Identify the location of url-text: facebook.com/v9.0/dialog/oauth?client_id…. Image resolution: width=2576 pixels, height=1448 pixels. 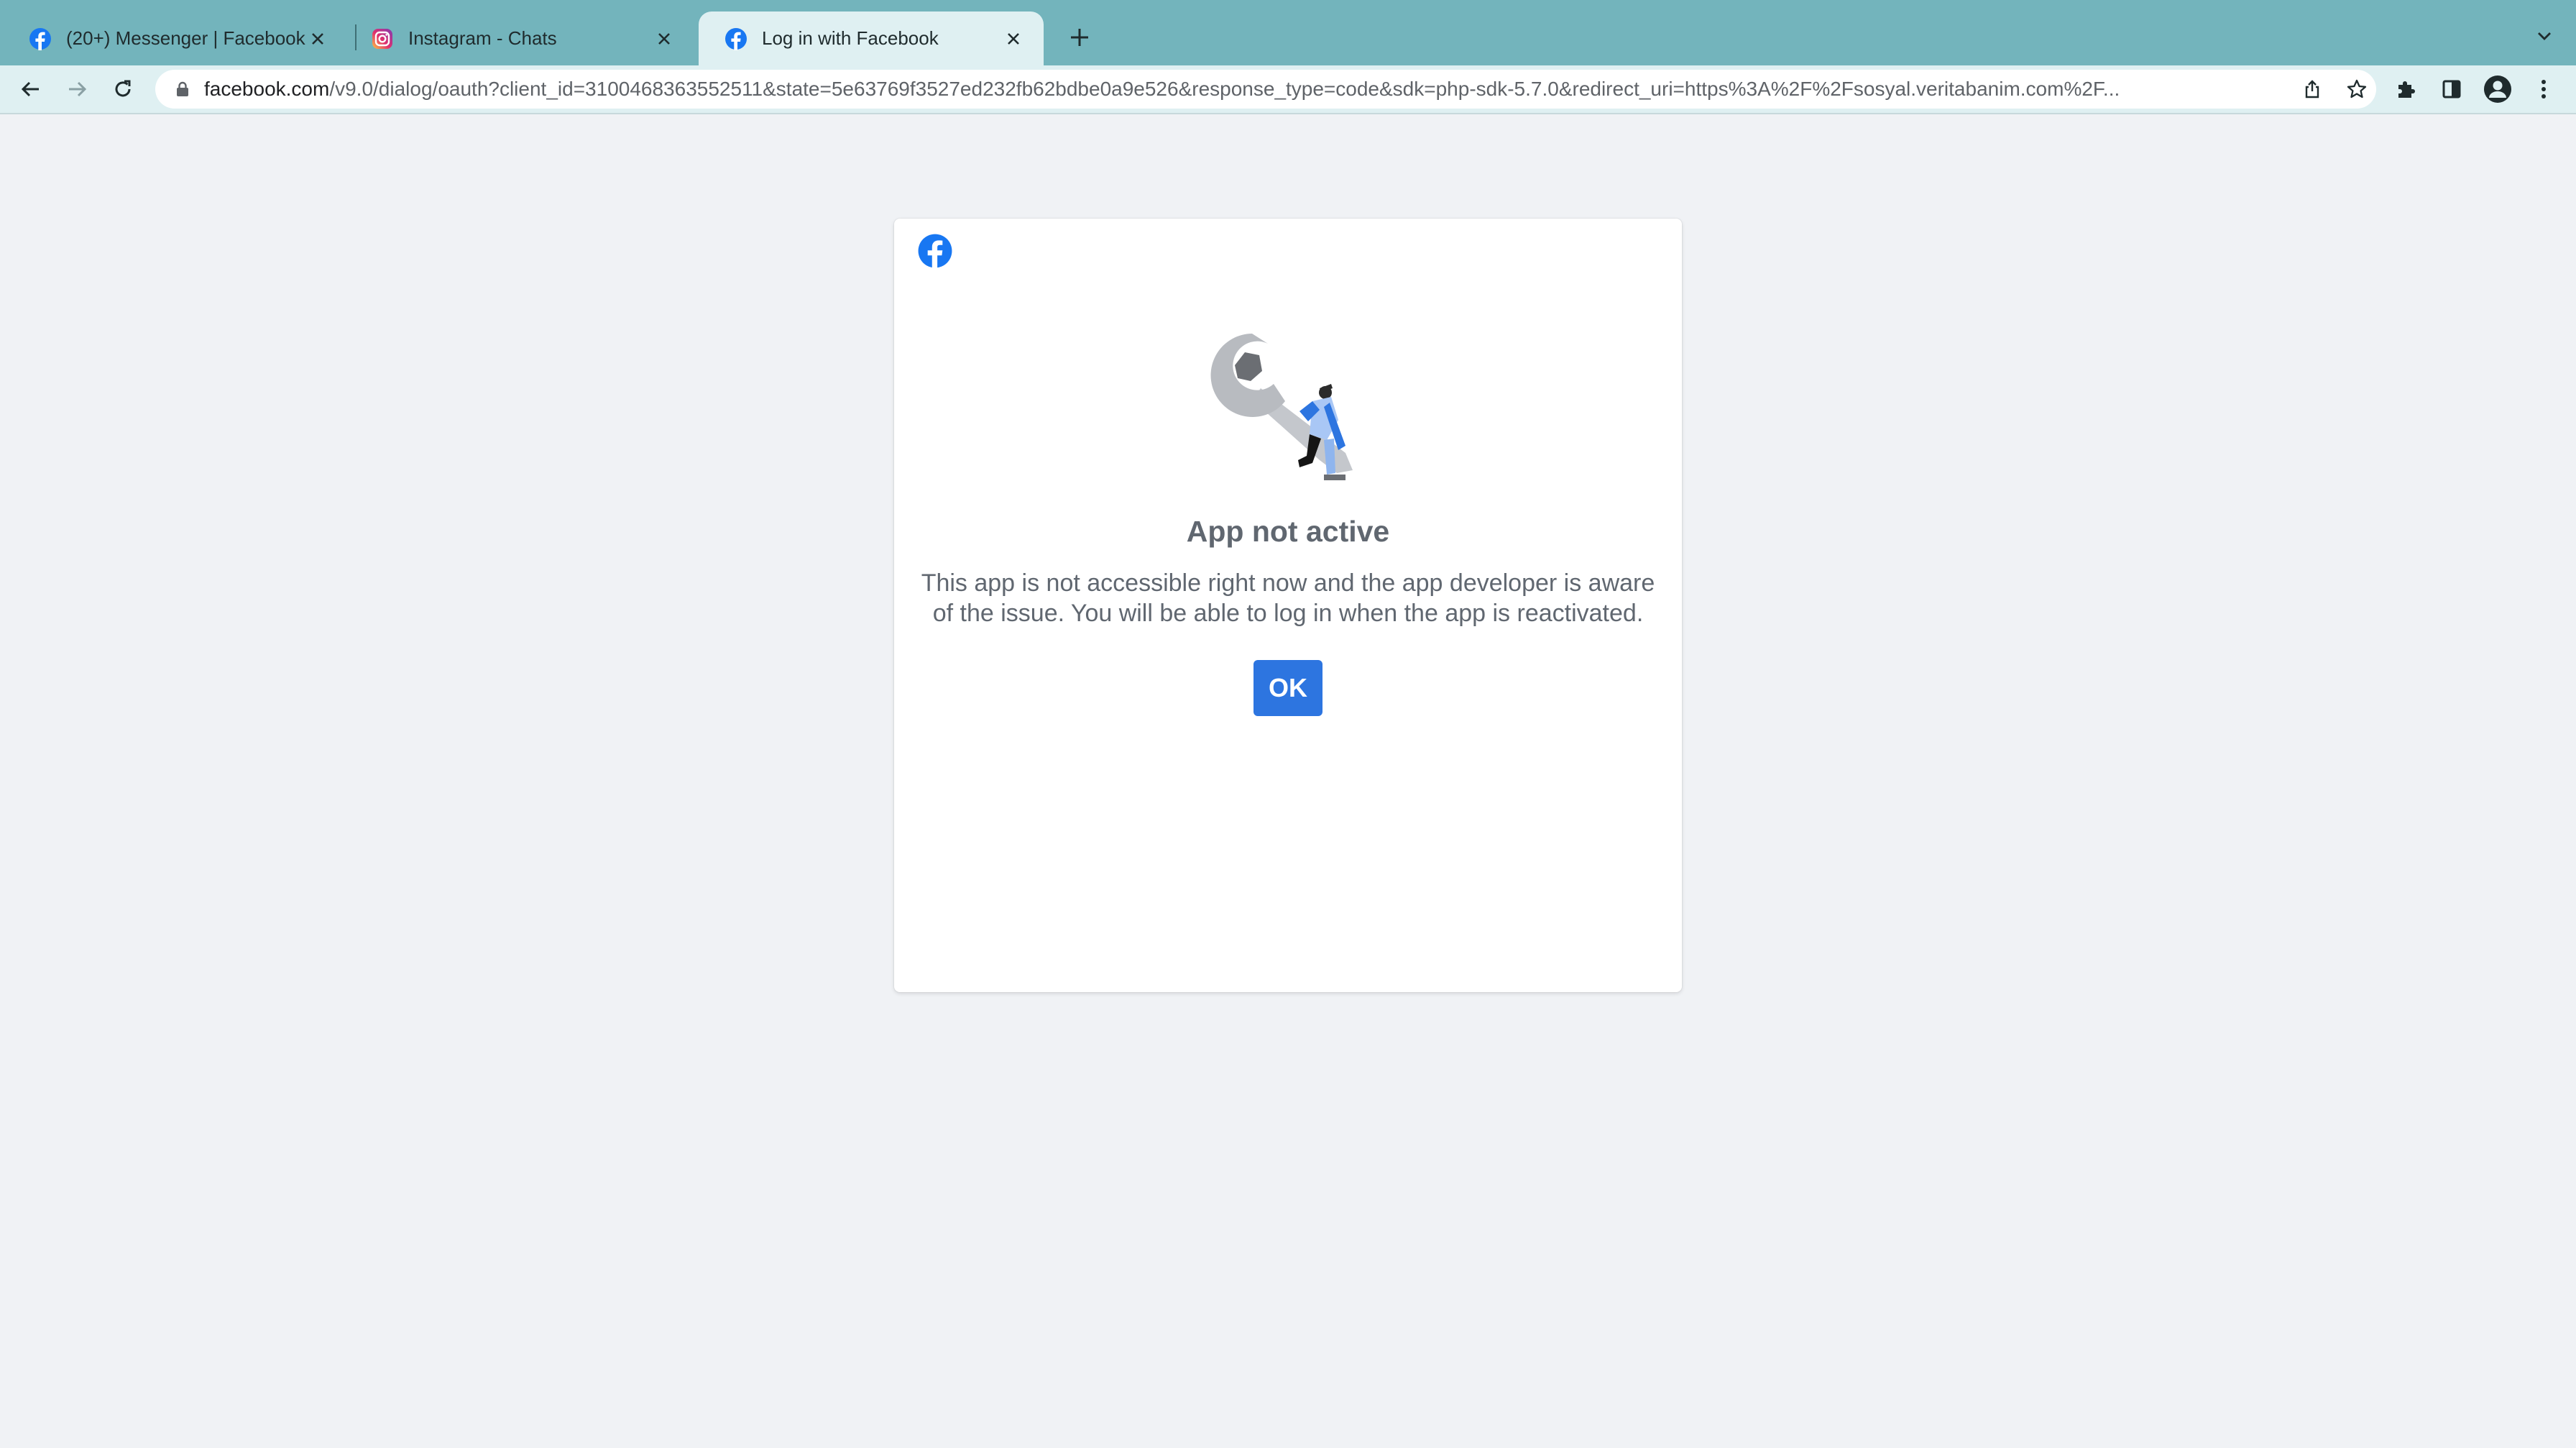
(1239, 89).